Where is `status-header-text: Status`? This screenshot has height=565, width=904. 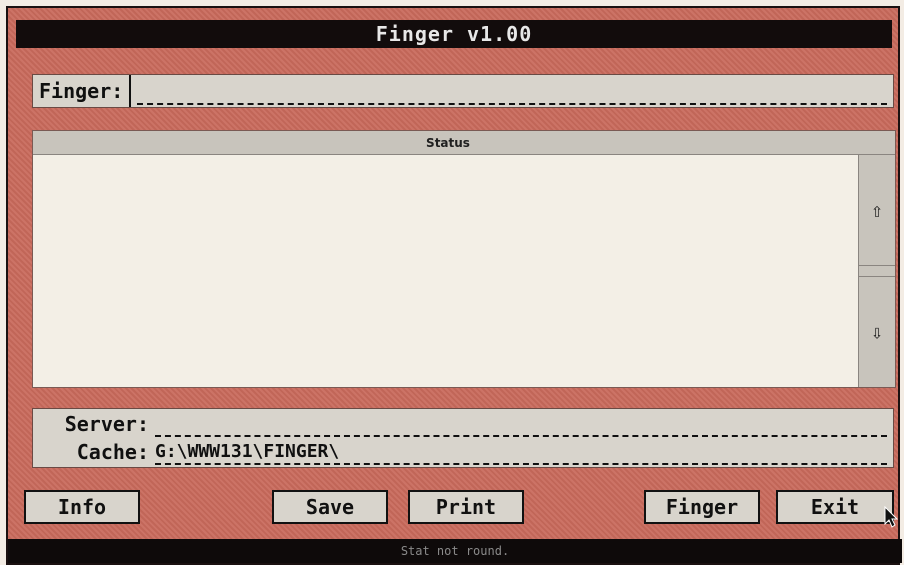
status-header-text: Status is located at coordinates (448, 142).